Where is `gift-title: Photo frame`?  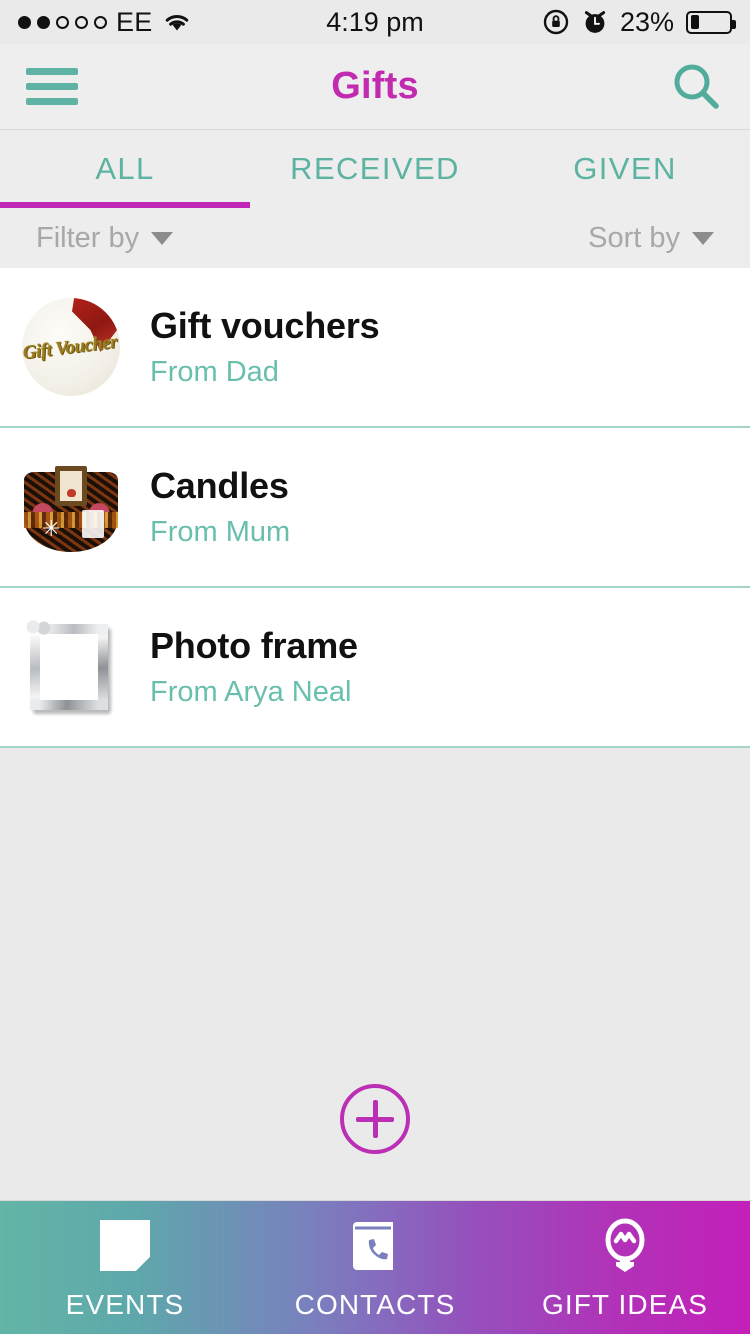
gift-title: Photo frame is located at coordinates (254, 645).